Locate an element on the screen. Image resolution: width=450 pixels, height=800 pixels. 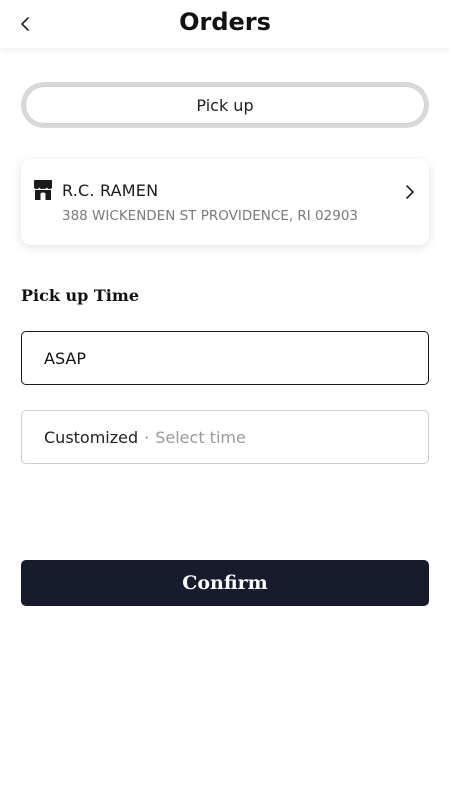
store-address: 388 WICKENDEN ST PROVIDENCE, RI 02903 is located at coordinates (210, 216).